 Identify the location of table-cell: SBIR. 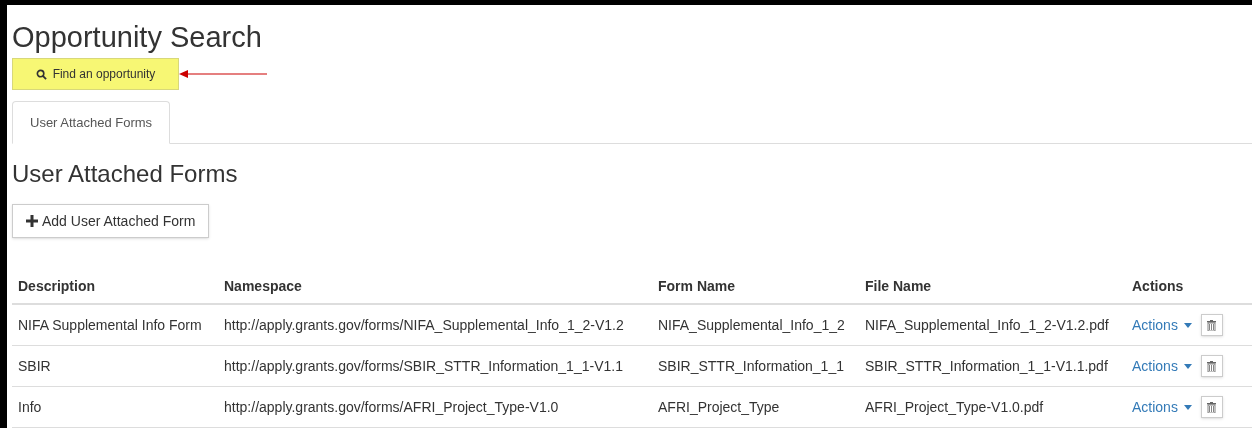
(34, 365).